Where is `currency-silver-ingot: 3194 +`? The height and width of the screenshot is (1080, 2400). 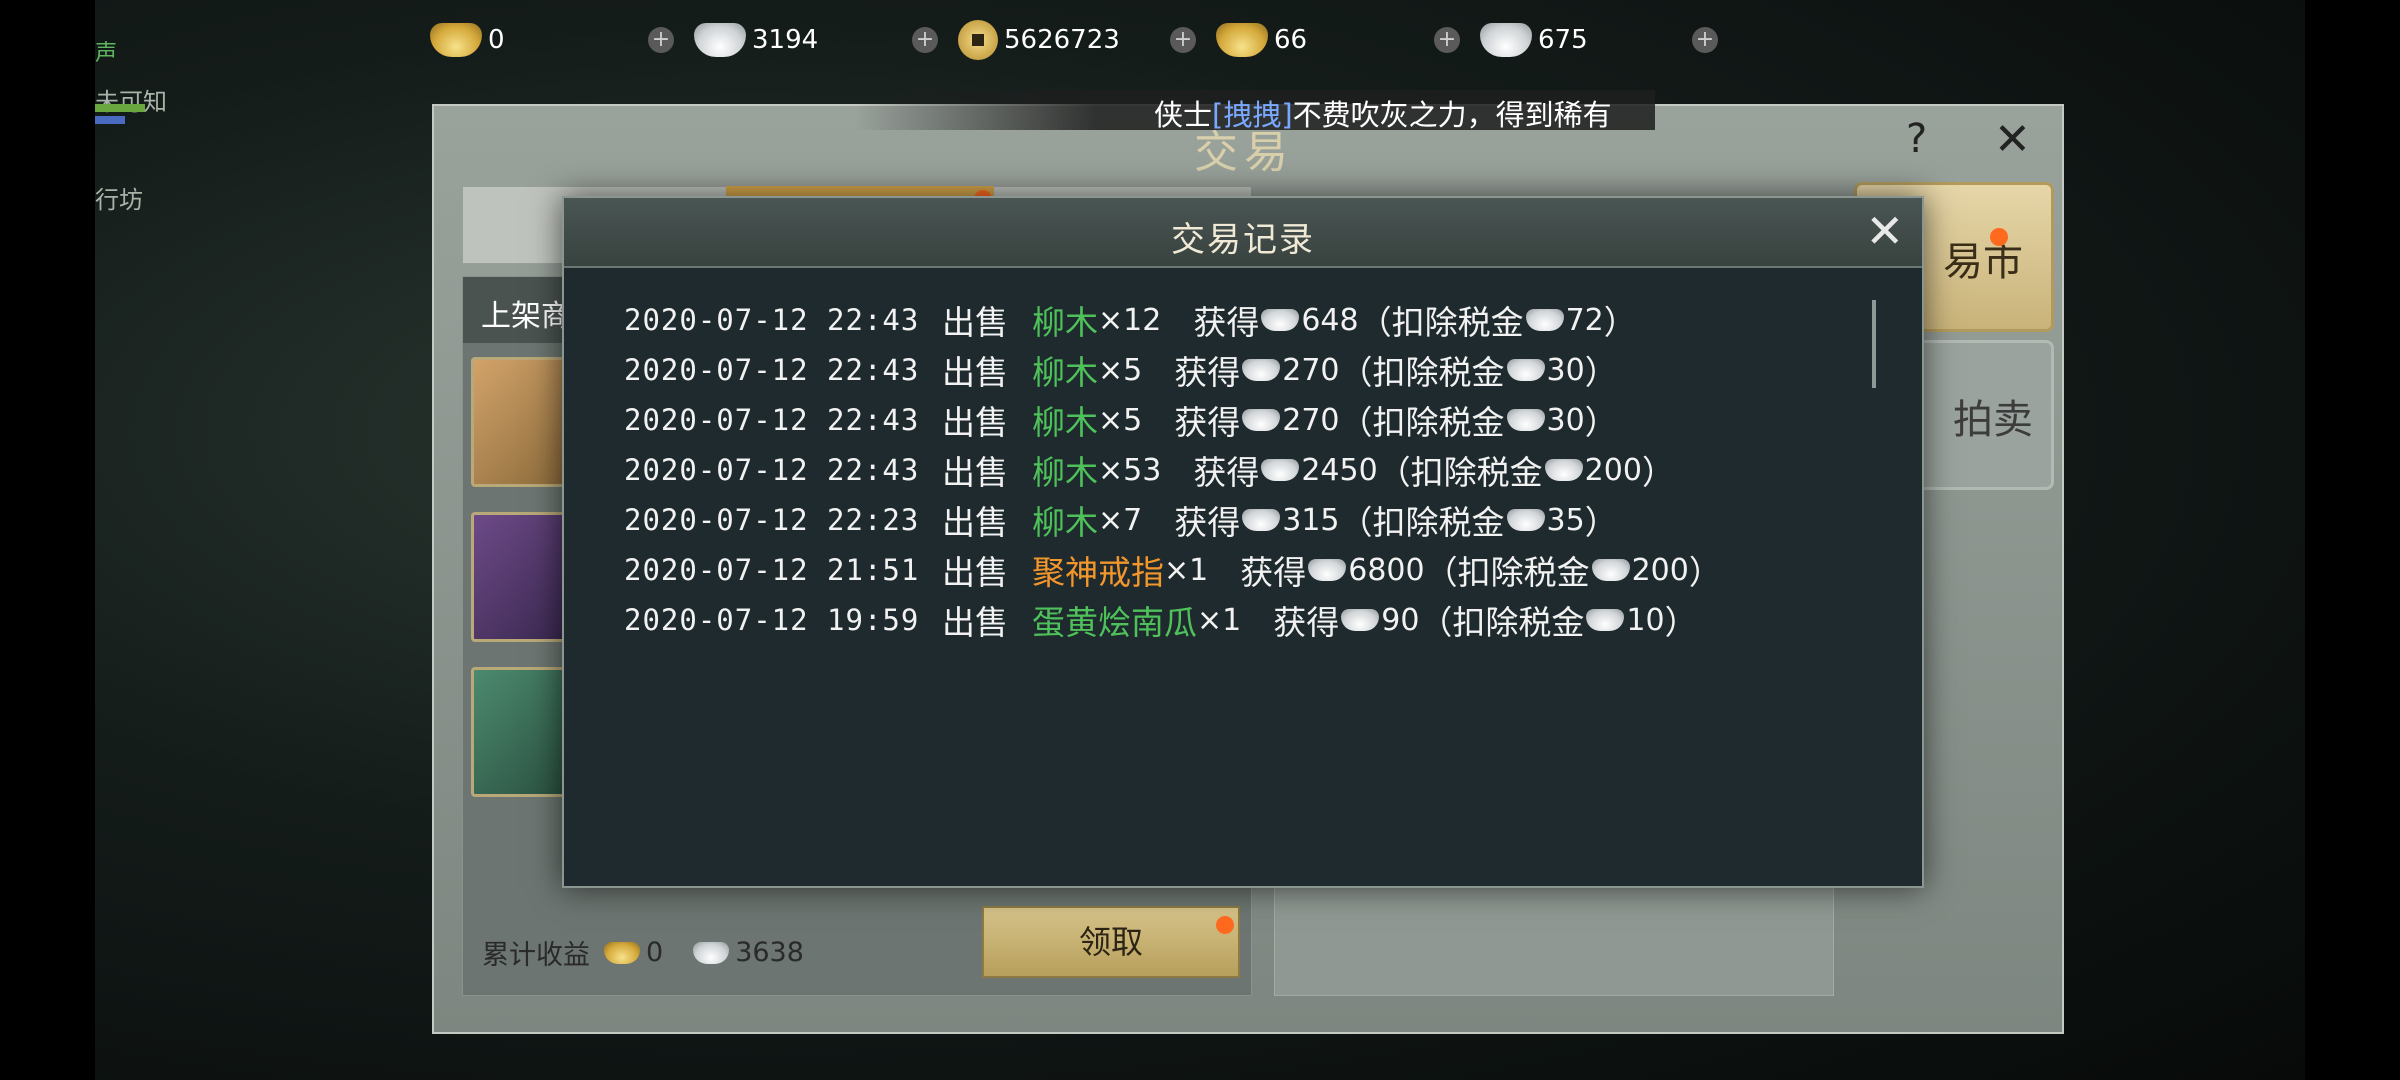 currency-silver-ingot: 3194 + is located at coordinates (826, 40).